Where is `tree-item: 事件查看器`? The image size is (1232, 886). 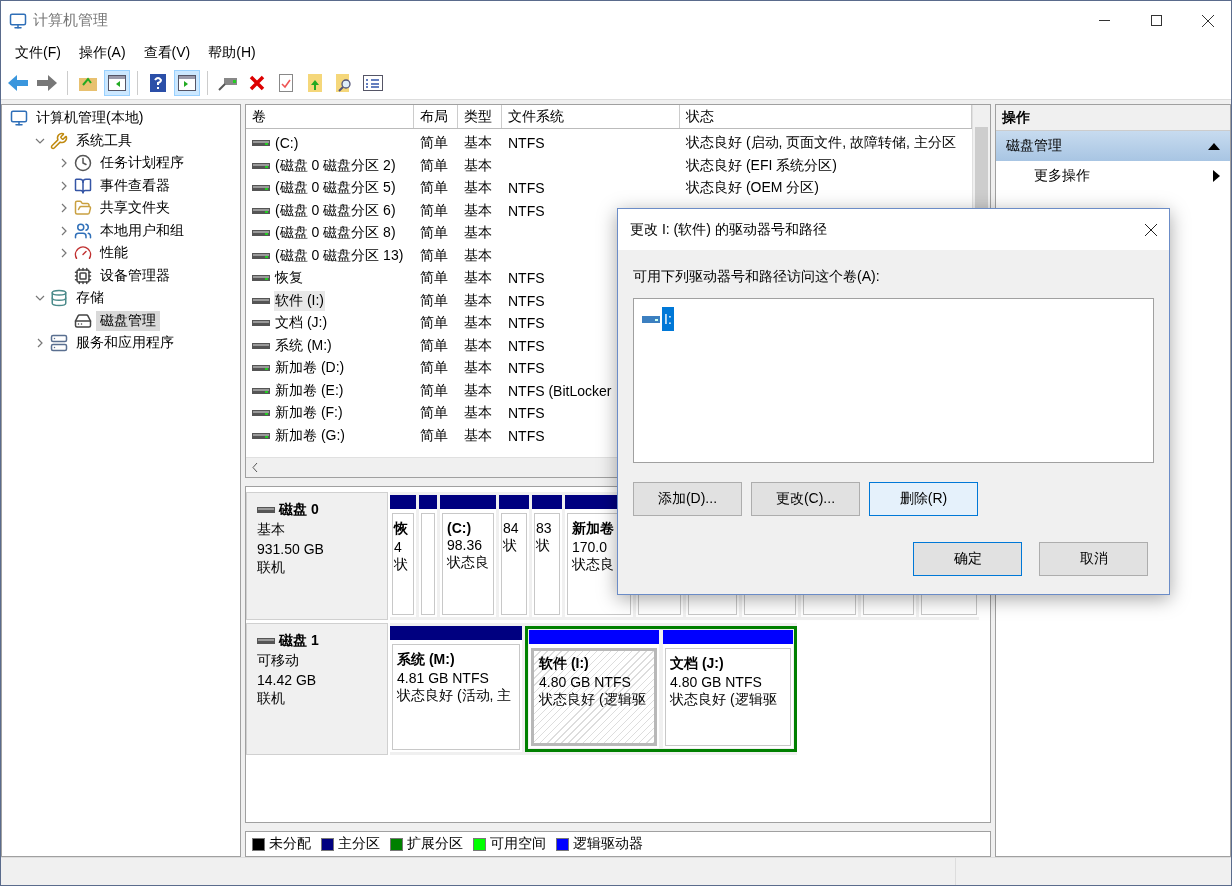 tree-item: 事件查看器 is located at coordinates (135, 185).